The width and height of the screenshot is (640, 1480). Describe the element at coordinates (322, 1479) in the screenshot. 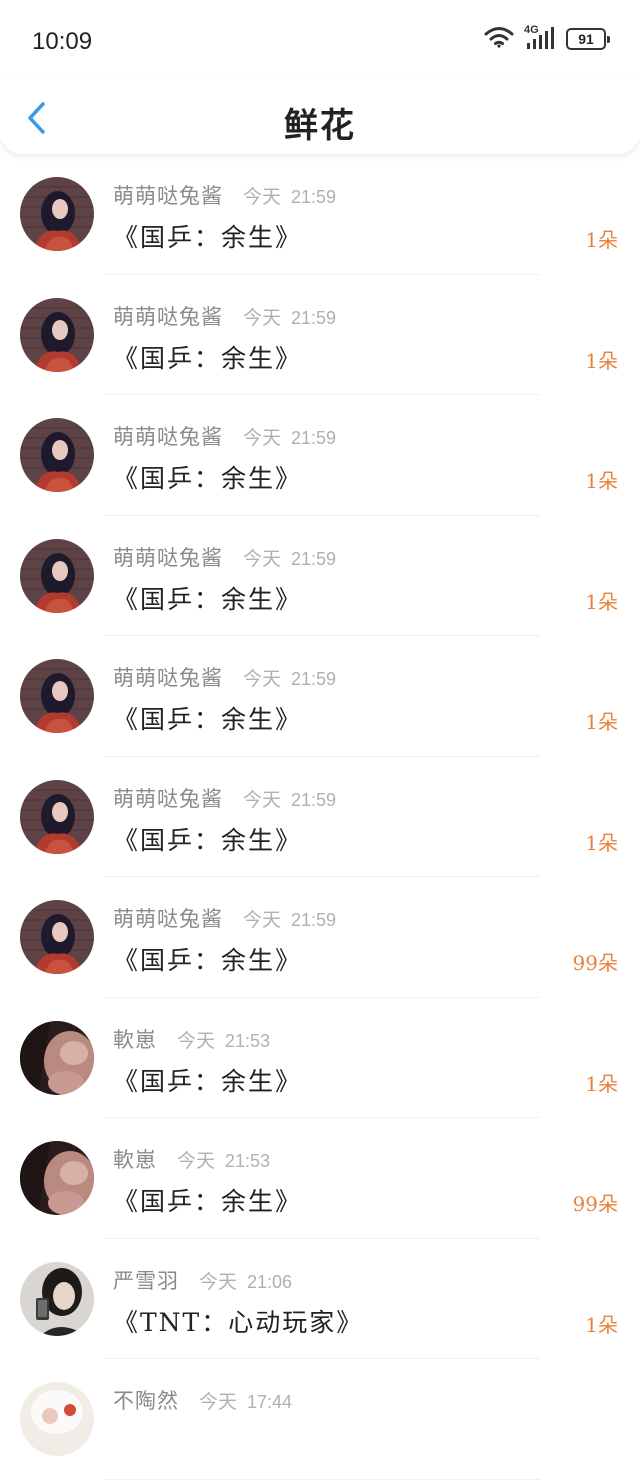

I see `divider` at that location.